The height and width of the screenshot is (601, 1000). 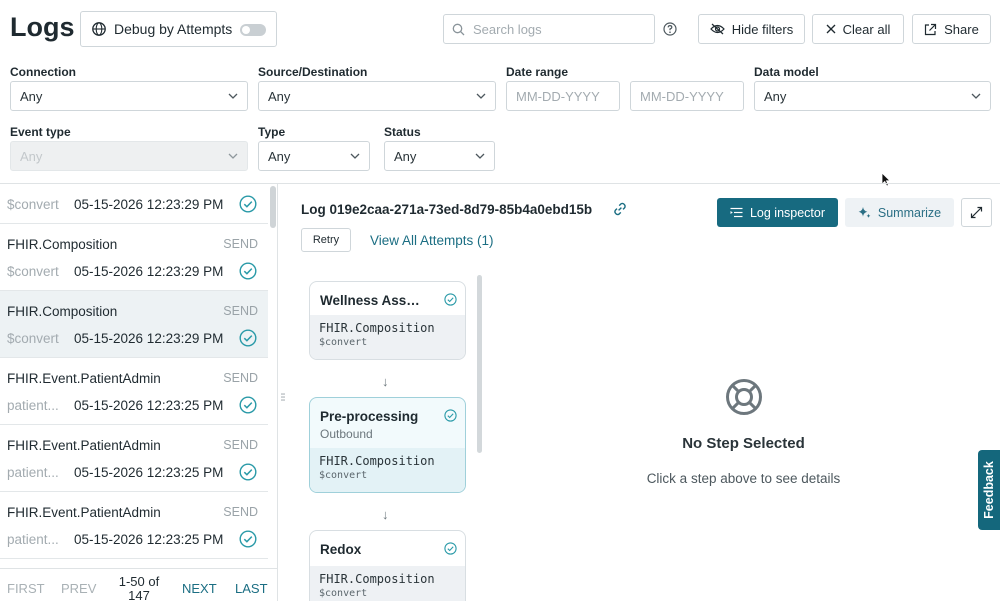 I want to click on arrow-down-icon: ↓, so click(x=385, y=514).